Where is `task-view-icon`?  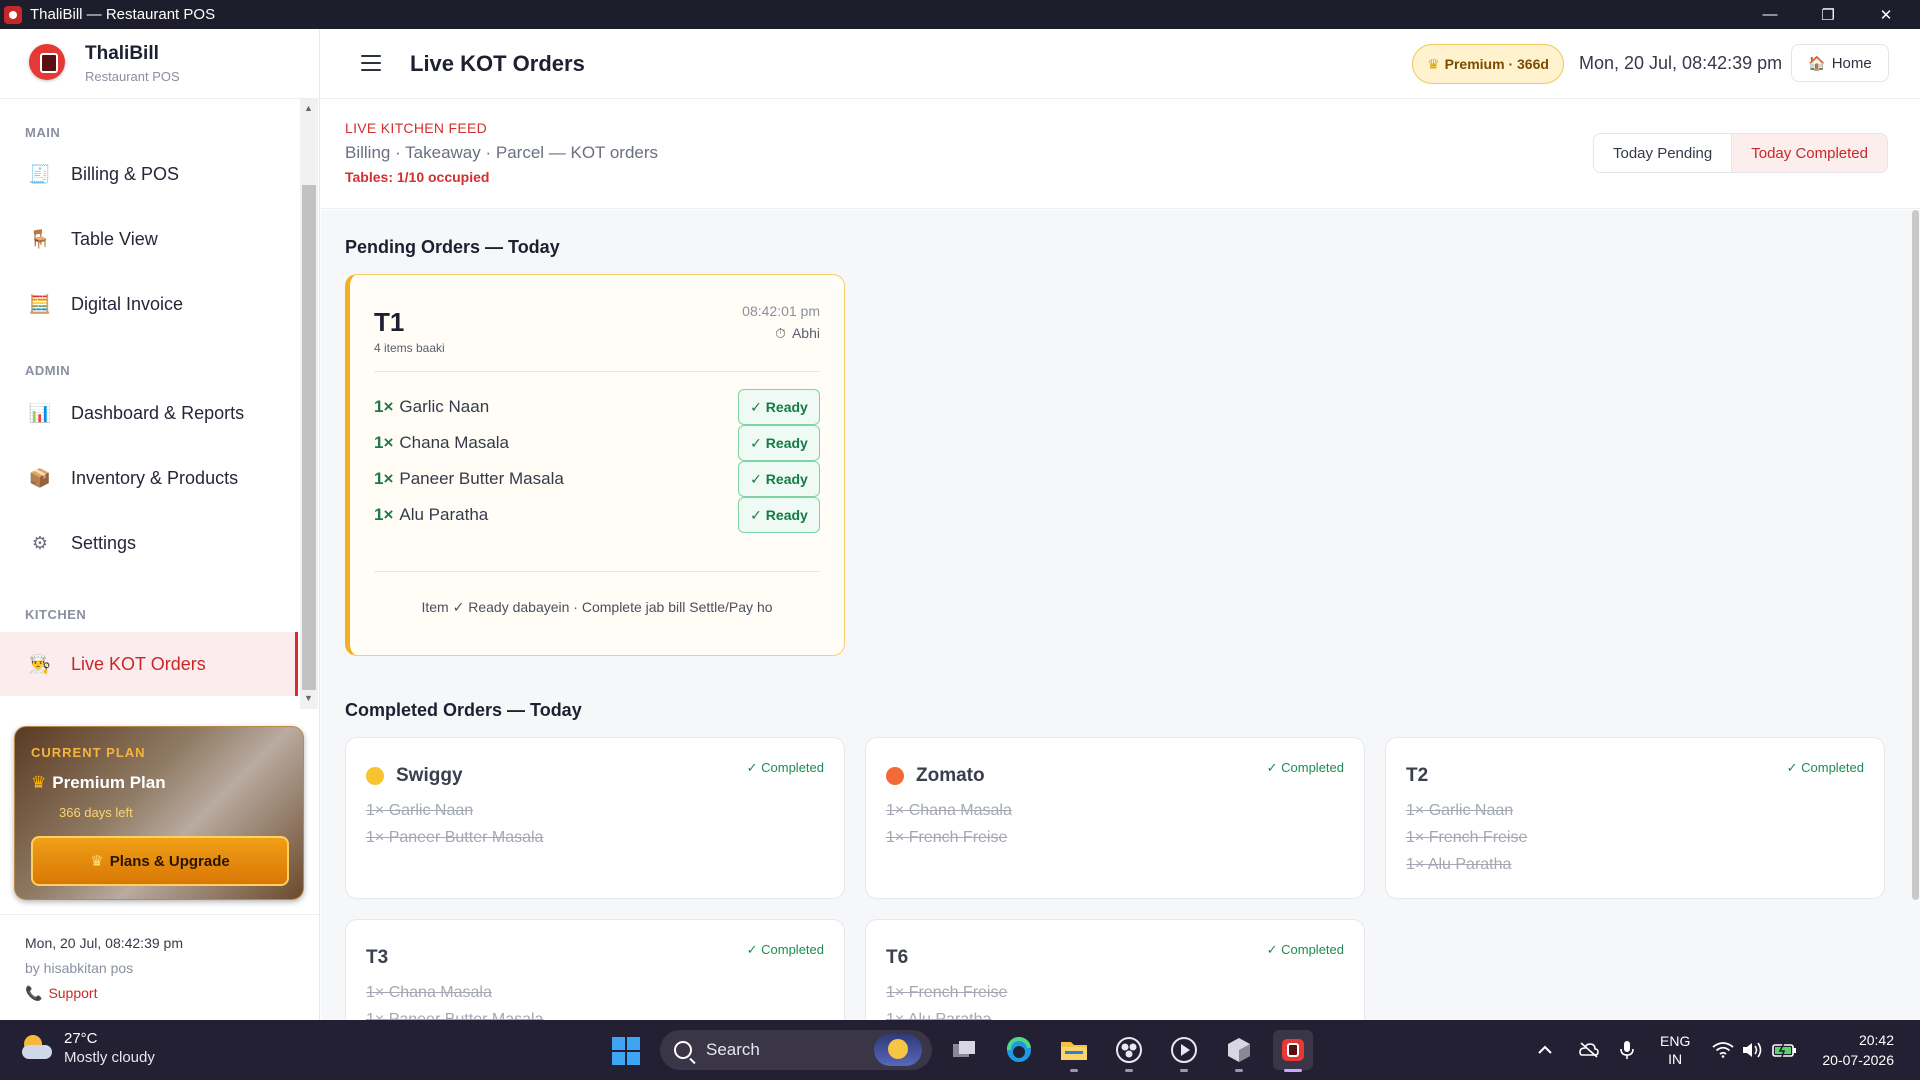
task-view-icon is located at coordinates (964, 1050).